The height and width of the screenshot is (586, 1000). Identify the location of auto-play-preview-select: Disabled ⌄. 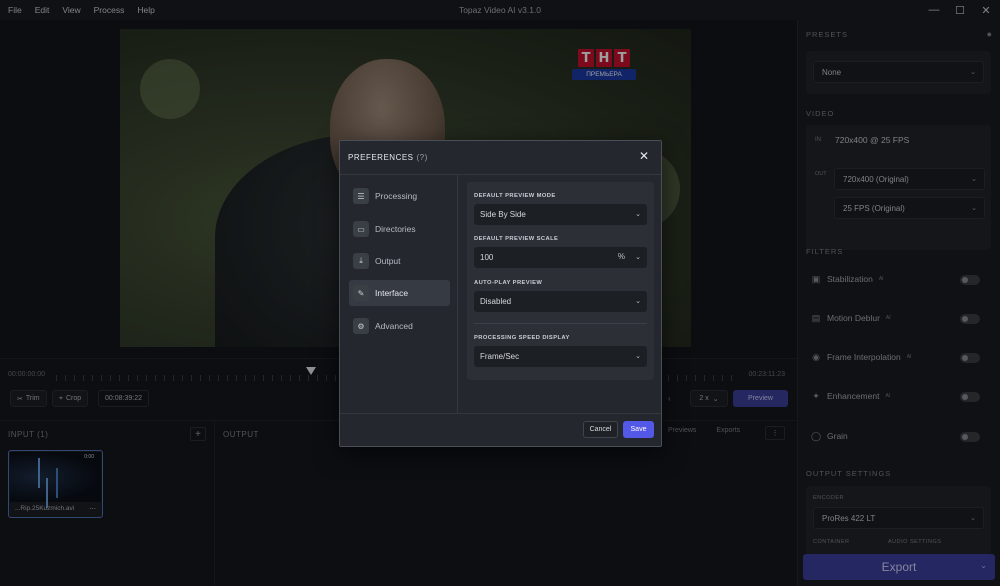
(560, 301).